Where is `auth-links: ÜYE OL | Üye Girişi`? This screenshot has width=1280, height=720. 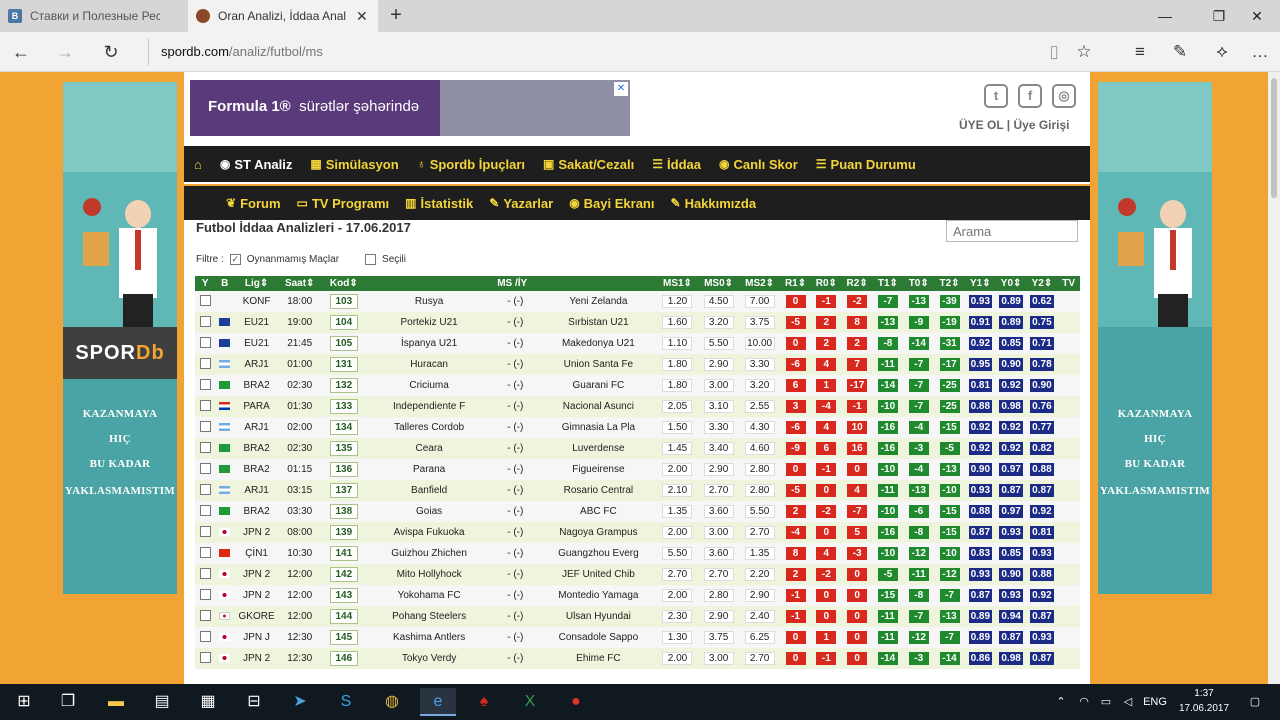
auth-links: ÜYE OL | Üye Girişi is located at coordinates (1014, 125).